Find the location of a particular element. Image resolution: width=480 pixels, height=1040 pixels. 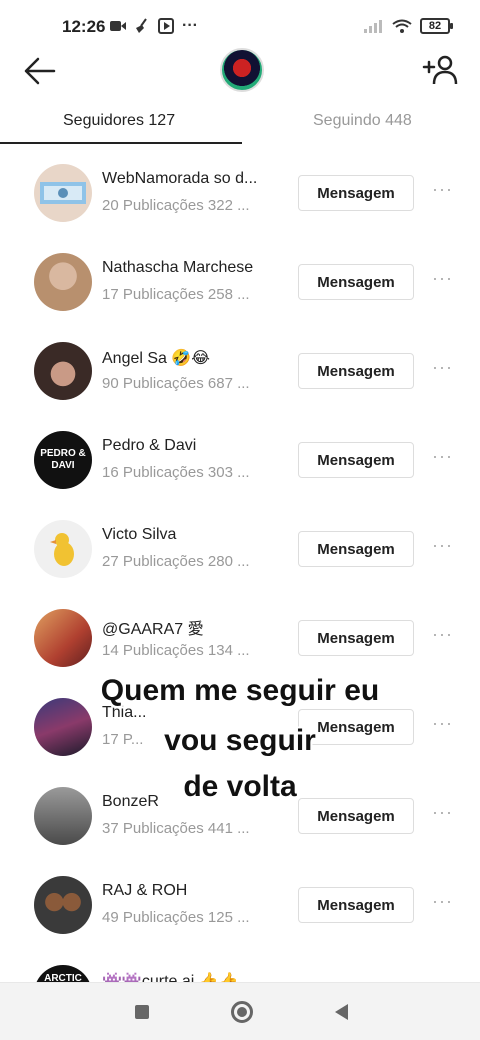

caption-line-2: vou seguir is located at coordinates (240, 740).